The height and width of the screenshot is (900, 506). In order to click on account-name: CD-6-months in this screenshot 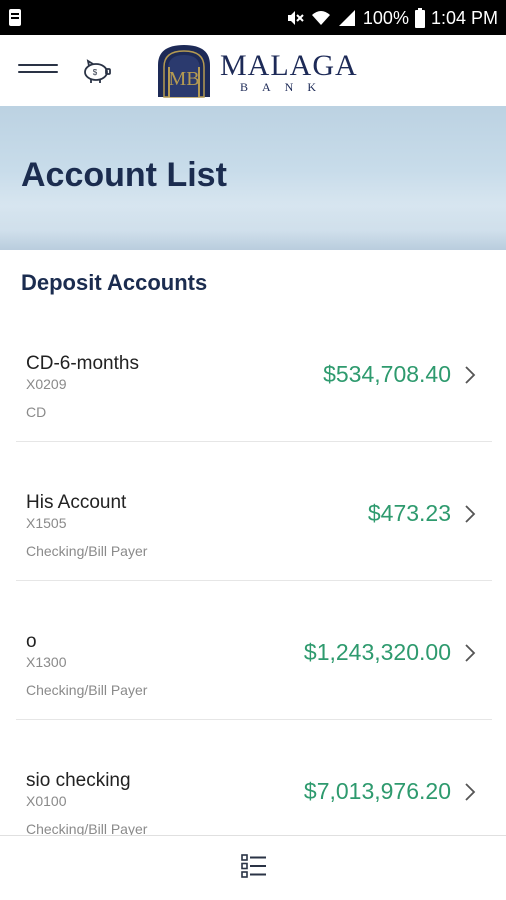, I will do `click(82, 363)`.